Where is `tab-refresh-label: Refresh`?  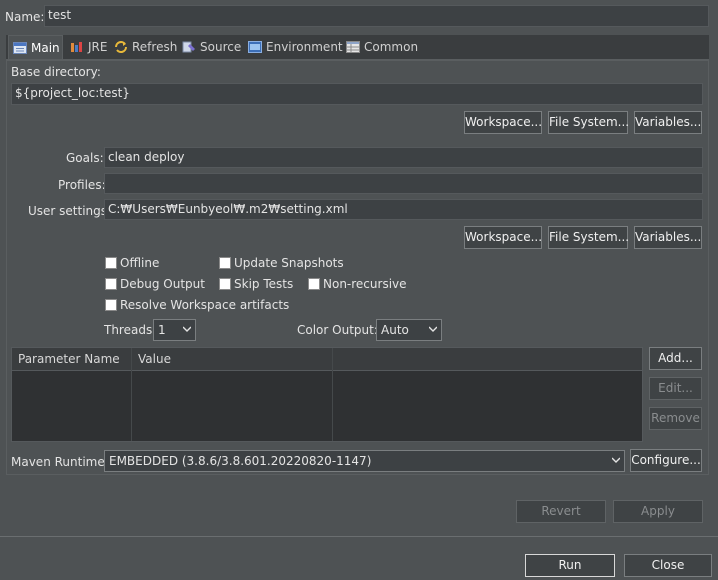
tab-refresh-label: Refresh is located at coordinates (155, 47).